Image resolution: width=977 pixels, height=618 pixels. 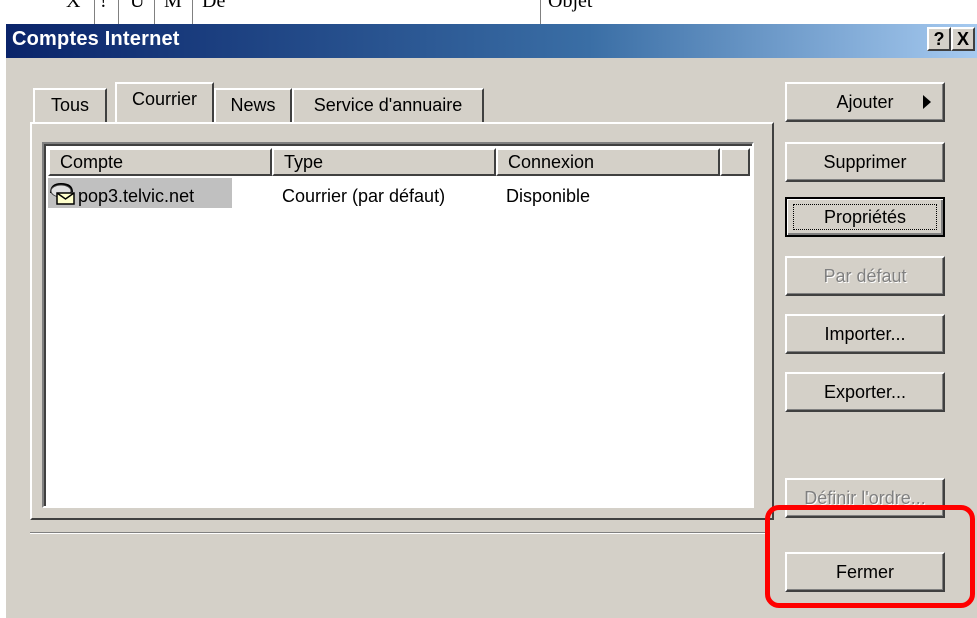 What do you see at coordinates (491, 12) in the screenshot?
I see `background-window-header: X ! U M De Objet` at bounding box center [491, 12].